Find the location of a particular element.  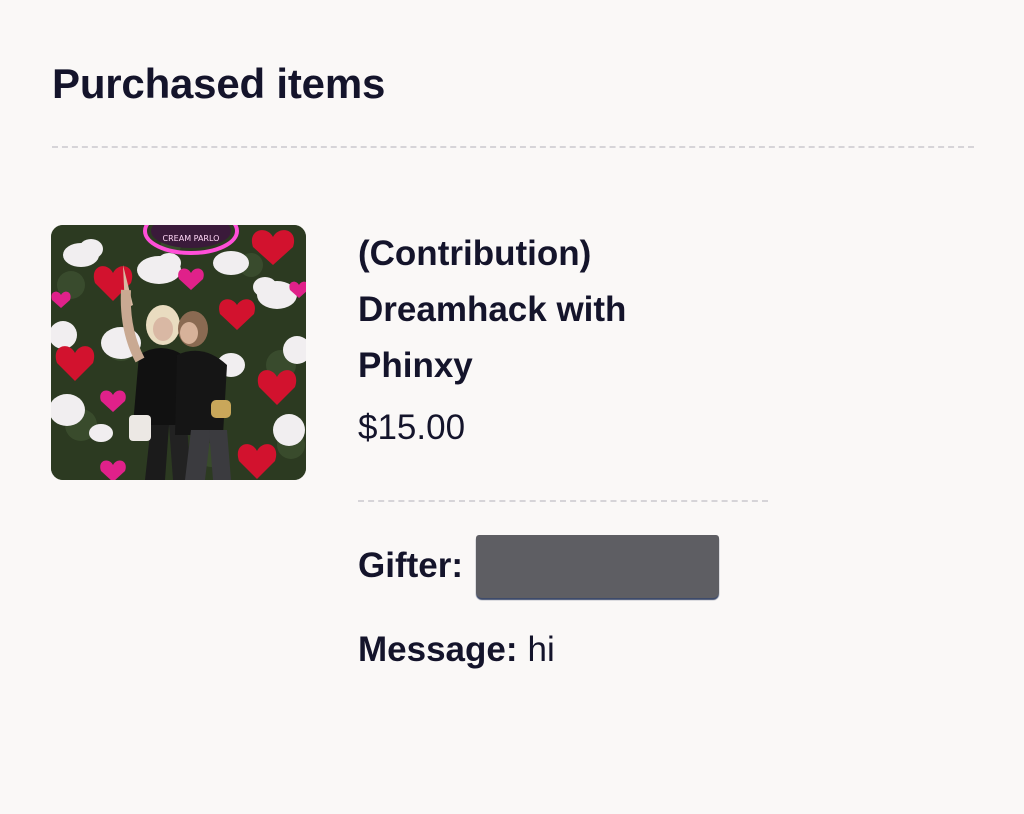

item-price: $15.00 is located at coordinates (412, 427).